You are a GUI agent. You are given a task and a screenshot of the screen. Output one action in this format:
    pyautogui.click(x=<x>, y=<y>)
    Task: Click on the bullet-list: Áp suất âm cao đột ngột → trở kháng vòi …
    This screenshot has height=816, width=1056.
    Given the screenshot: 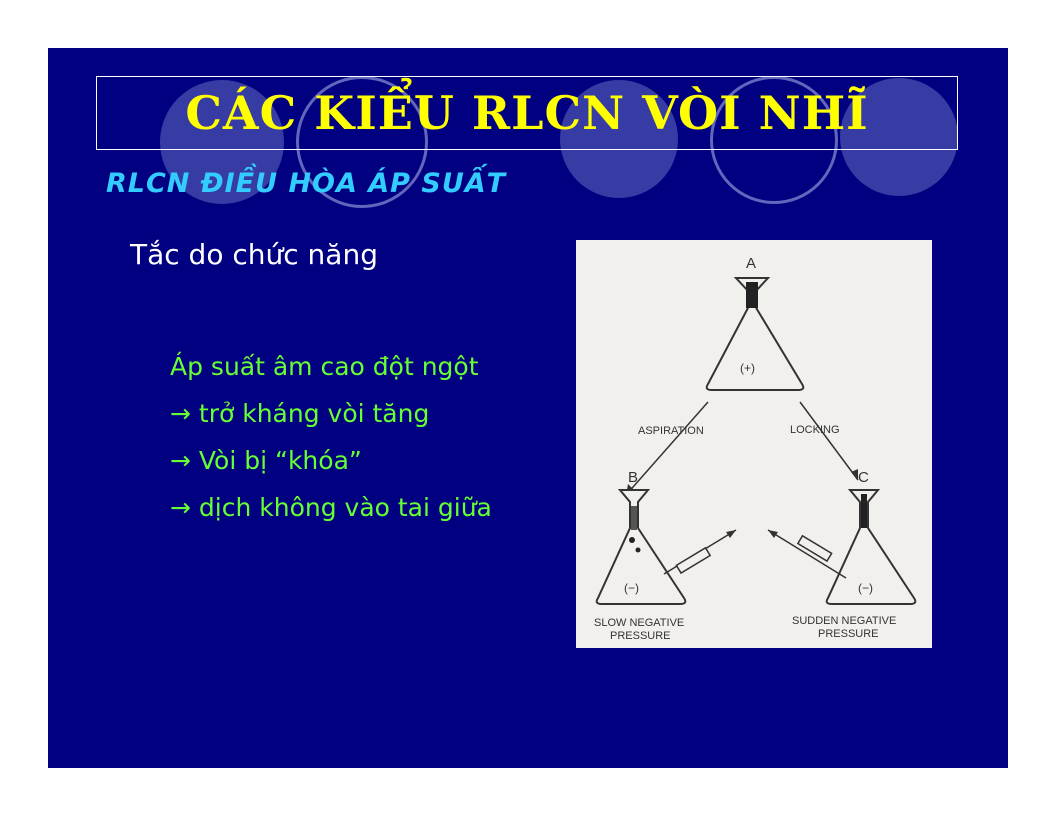 What is the action you would take?
    pyautogui.click(x=331, y=444)
    